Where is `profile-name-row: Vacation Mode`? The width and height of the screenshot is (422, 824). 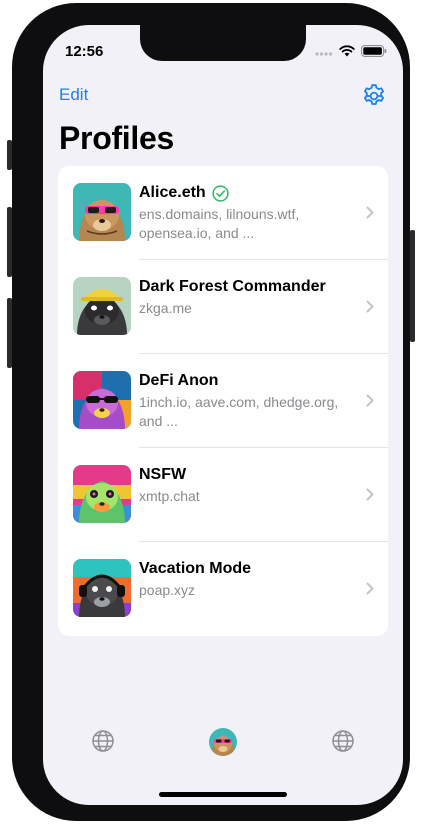 profile-name-row: Vacation Mode is located at coordinates (195, 569).